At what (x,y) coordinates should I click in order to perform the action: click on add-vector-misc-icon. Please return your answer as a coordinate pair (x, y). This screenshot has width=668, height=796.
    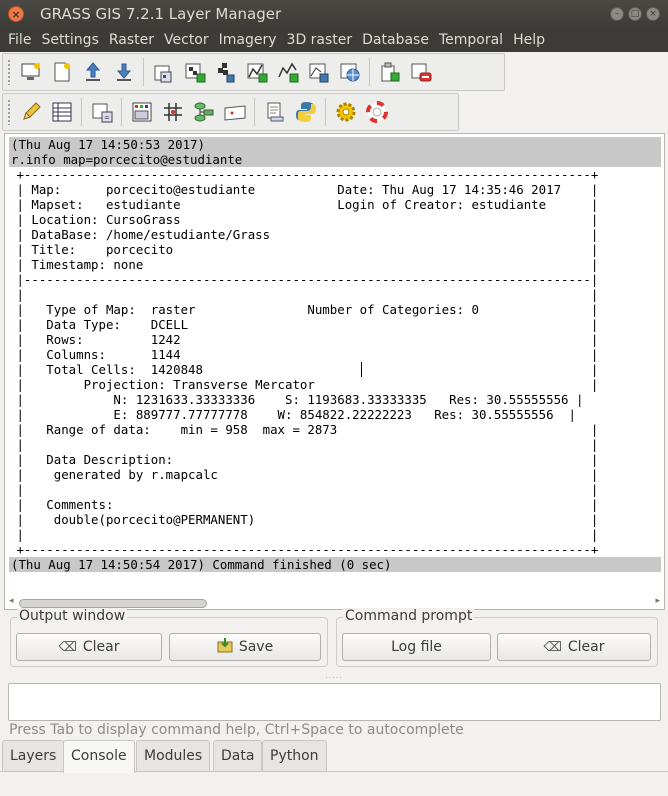
    Looking at the image, I should click on (318, 72).